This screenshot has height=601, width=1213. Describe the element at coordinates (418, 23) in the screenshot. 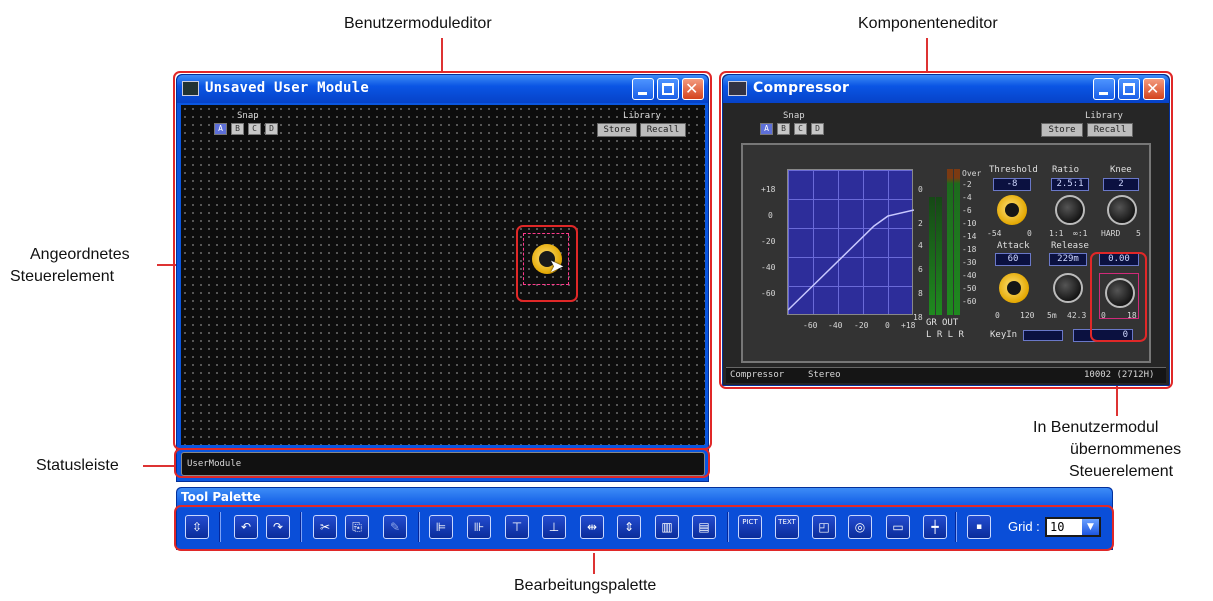

I see `callout-user-module-editor: Benutzermoduleditor` at that location.